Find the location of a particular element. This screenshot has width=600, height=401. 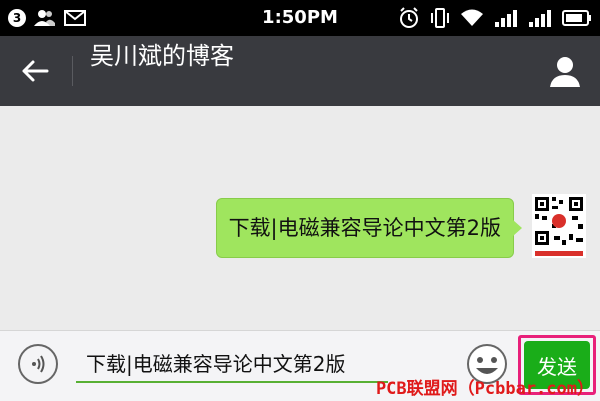

qr-code-icon is located at coordinates (559, 222).